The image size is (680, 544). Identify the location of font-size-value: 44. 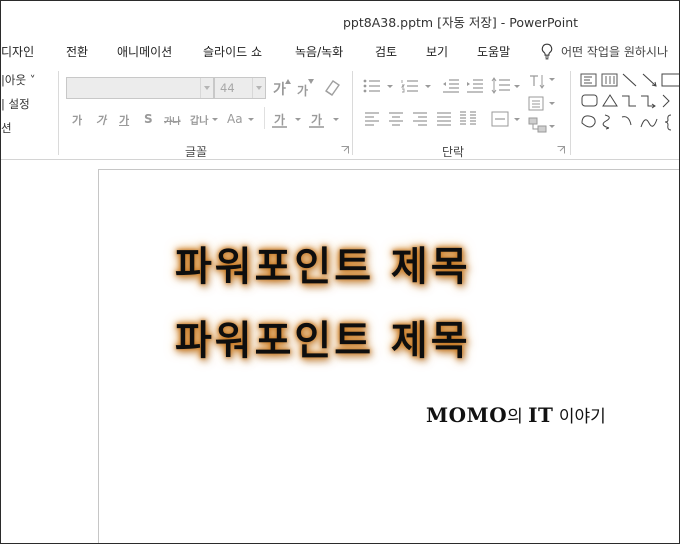
(227, 88).